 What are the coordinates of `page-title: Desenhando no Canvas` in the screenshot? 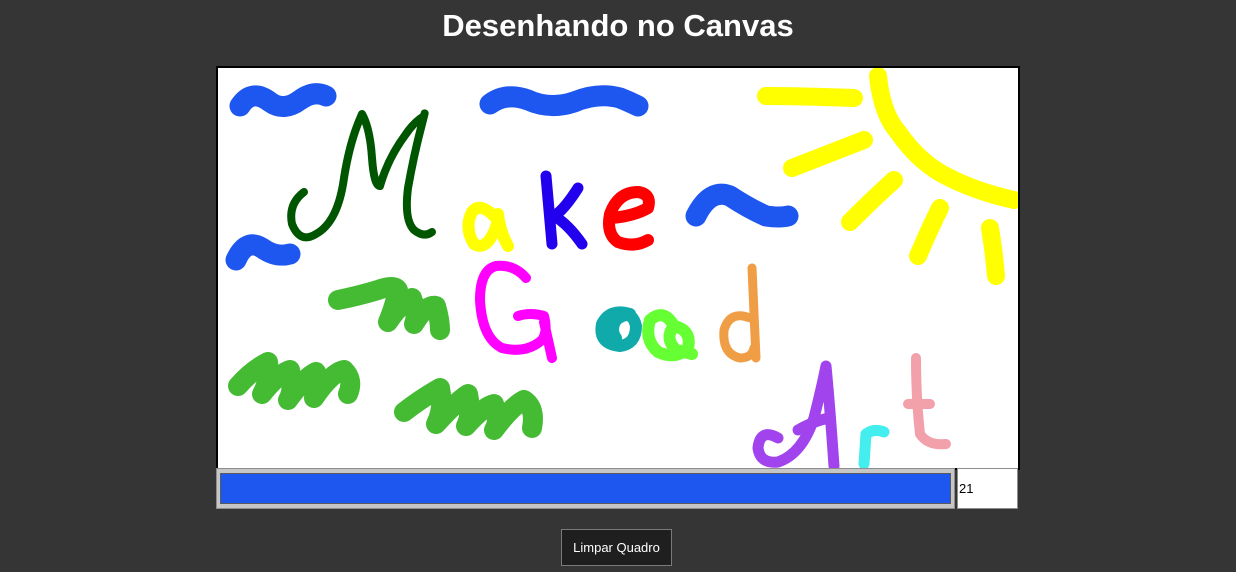 It's located at (618, 25).